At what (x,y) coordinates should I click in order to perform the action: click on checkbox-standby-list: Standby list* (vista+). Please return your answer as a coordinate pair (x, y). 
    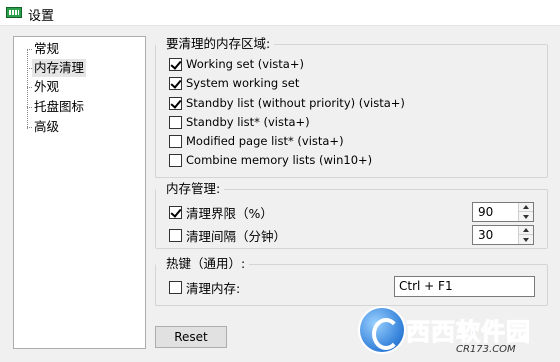
    Looking at the image, I should click on (239, 122).